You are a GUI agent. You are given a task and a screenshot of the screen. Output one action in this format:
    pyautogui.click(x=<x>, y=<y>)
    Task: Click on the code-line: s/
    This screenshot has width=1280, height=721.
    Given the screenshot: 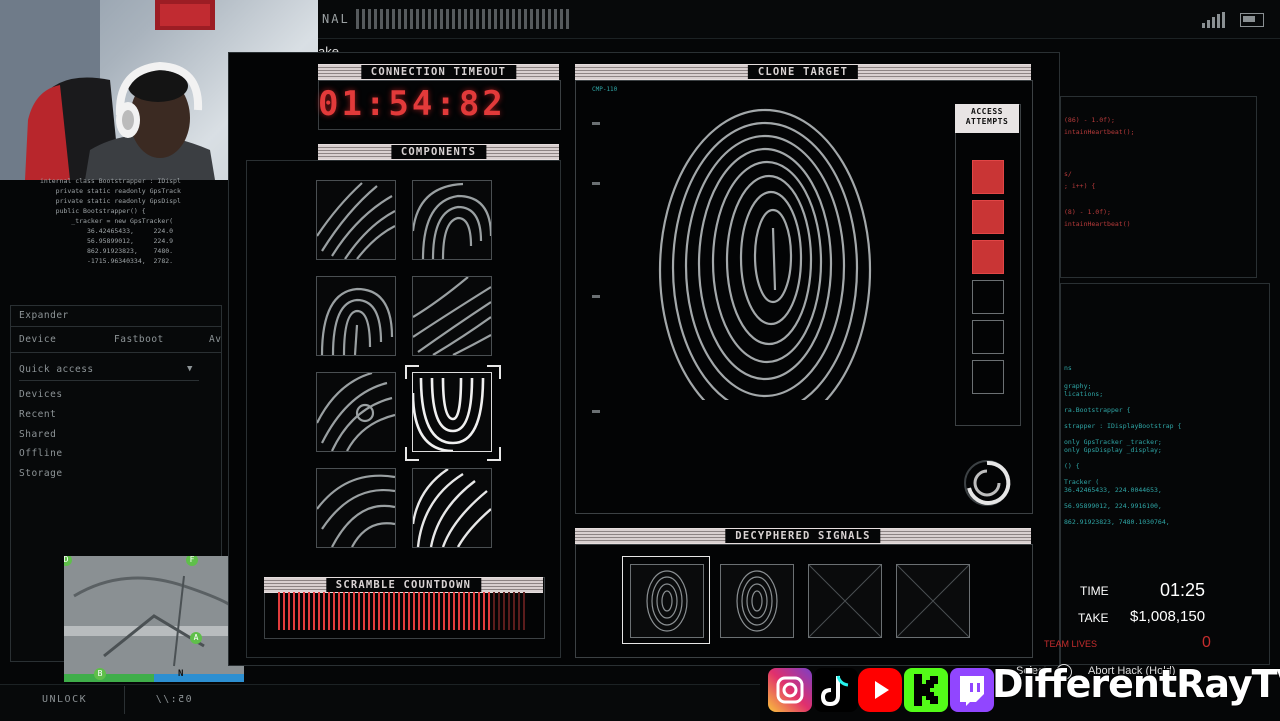 What is the action you would take?
    pyautogui.click(x=1068, y=174)
    